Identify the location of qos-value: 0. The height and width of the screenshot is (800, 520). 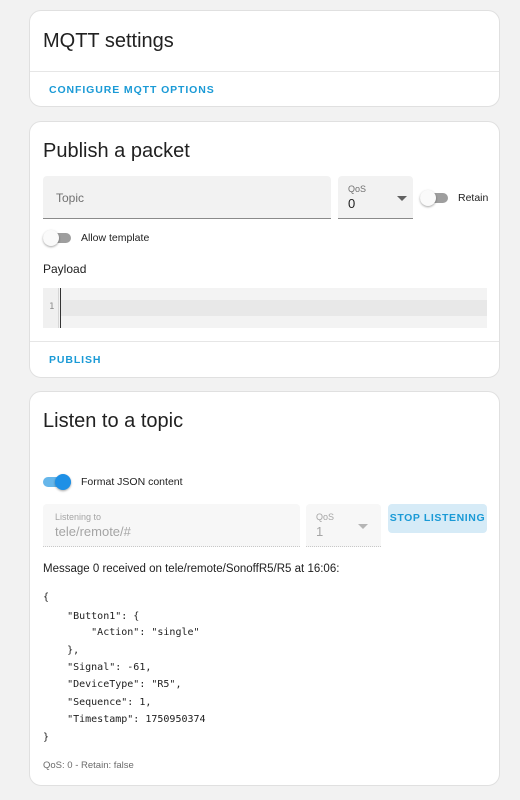
(352, 203).